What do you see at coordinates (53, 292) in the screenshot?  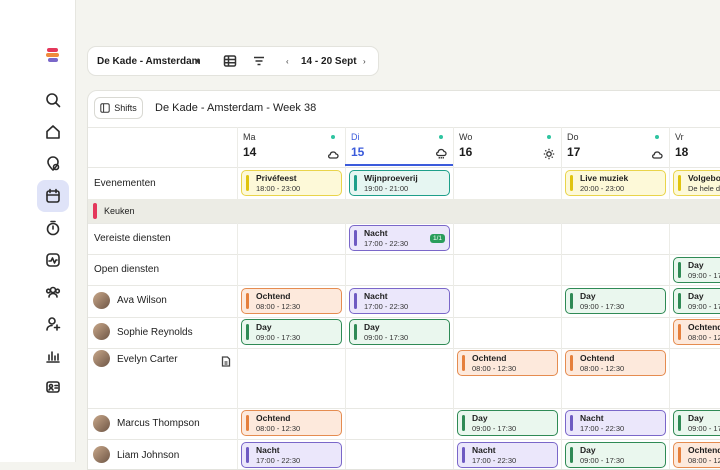 I see `team-icon` at bounding box center [53, 292].